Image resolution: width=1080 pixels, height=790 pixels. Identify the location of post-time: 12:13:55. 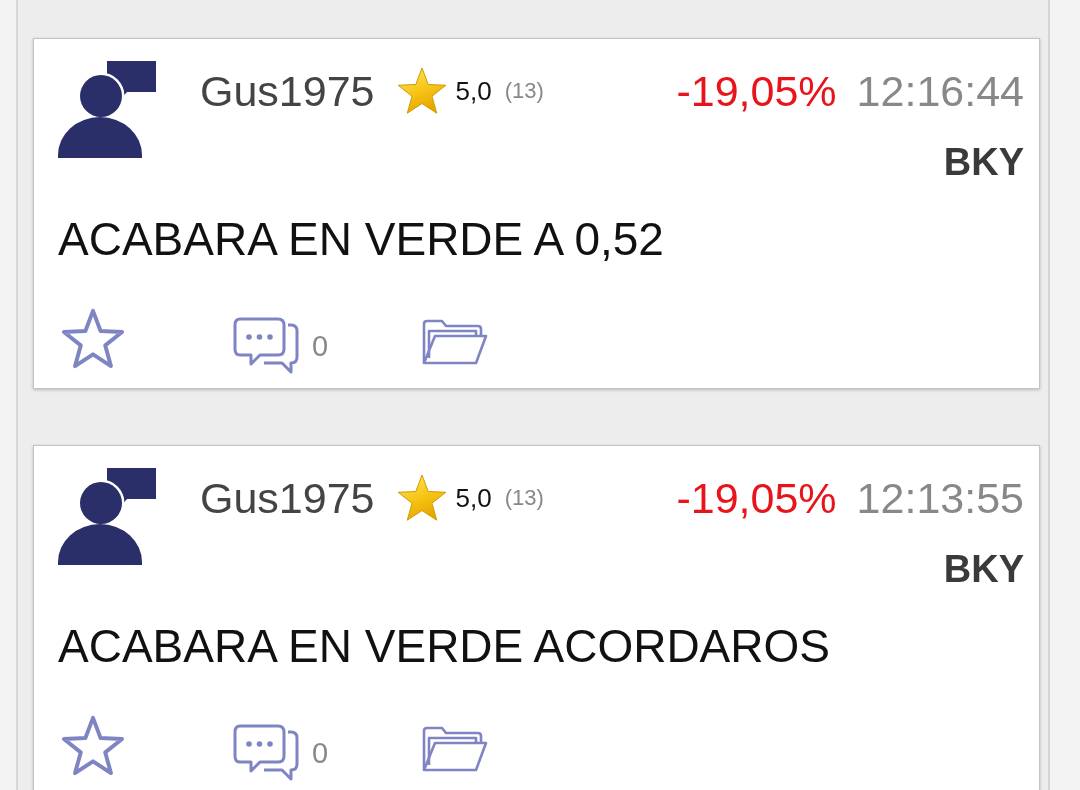
(940, 498).